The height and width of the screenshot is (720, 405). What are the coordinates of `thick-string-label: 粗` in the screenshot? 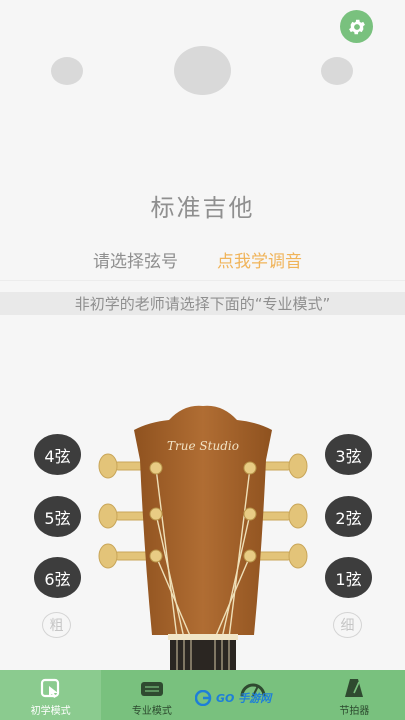 It's located at (56, 625).